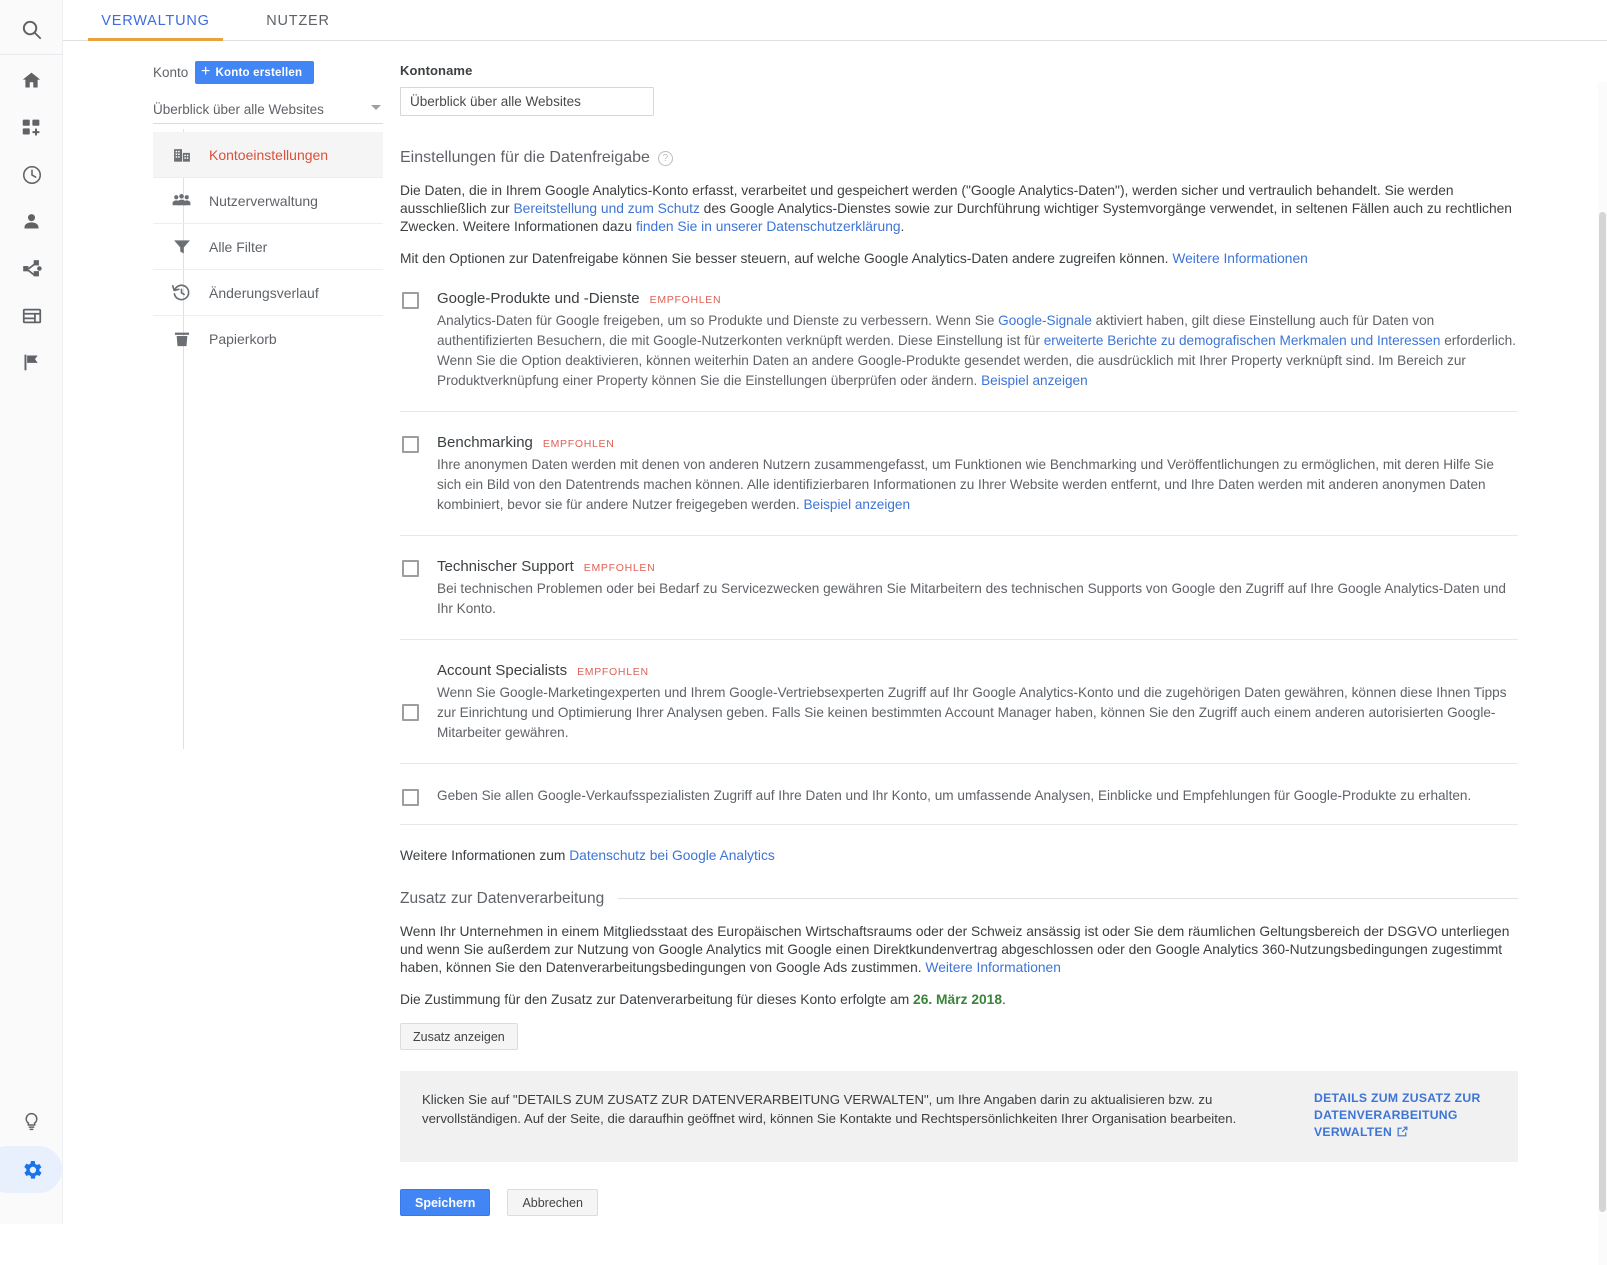 The width and height of the screenshot is (1607, 1265). I want to click on account-name-label: Kontoname, so click(436, 70).